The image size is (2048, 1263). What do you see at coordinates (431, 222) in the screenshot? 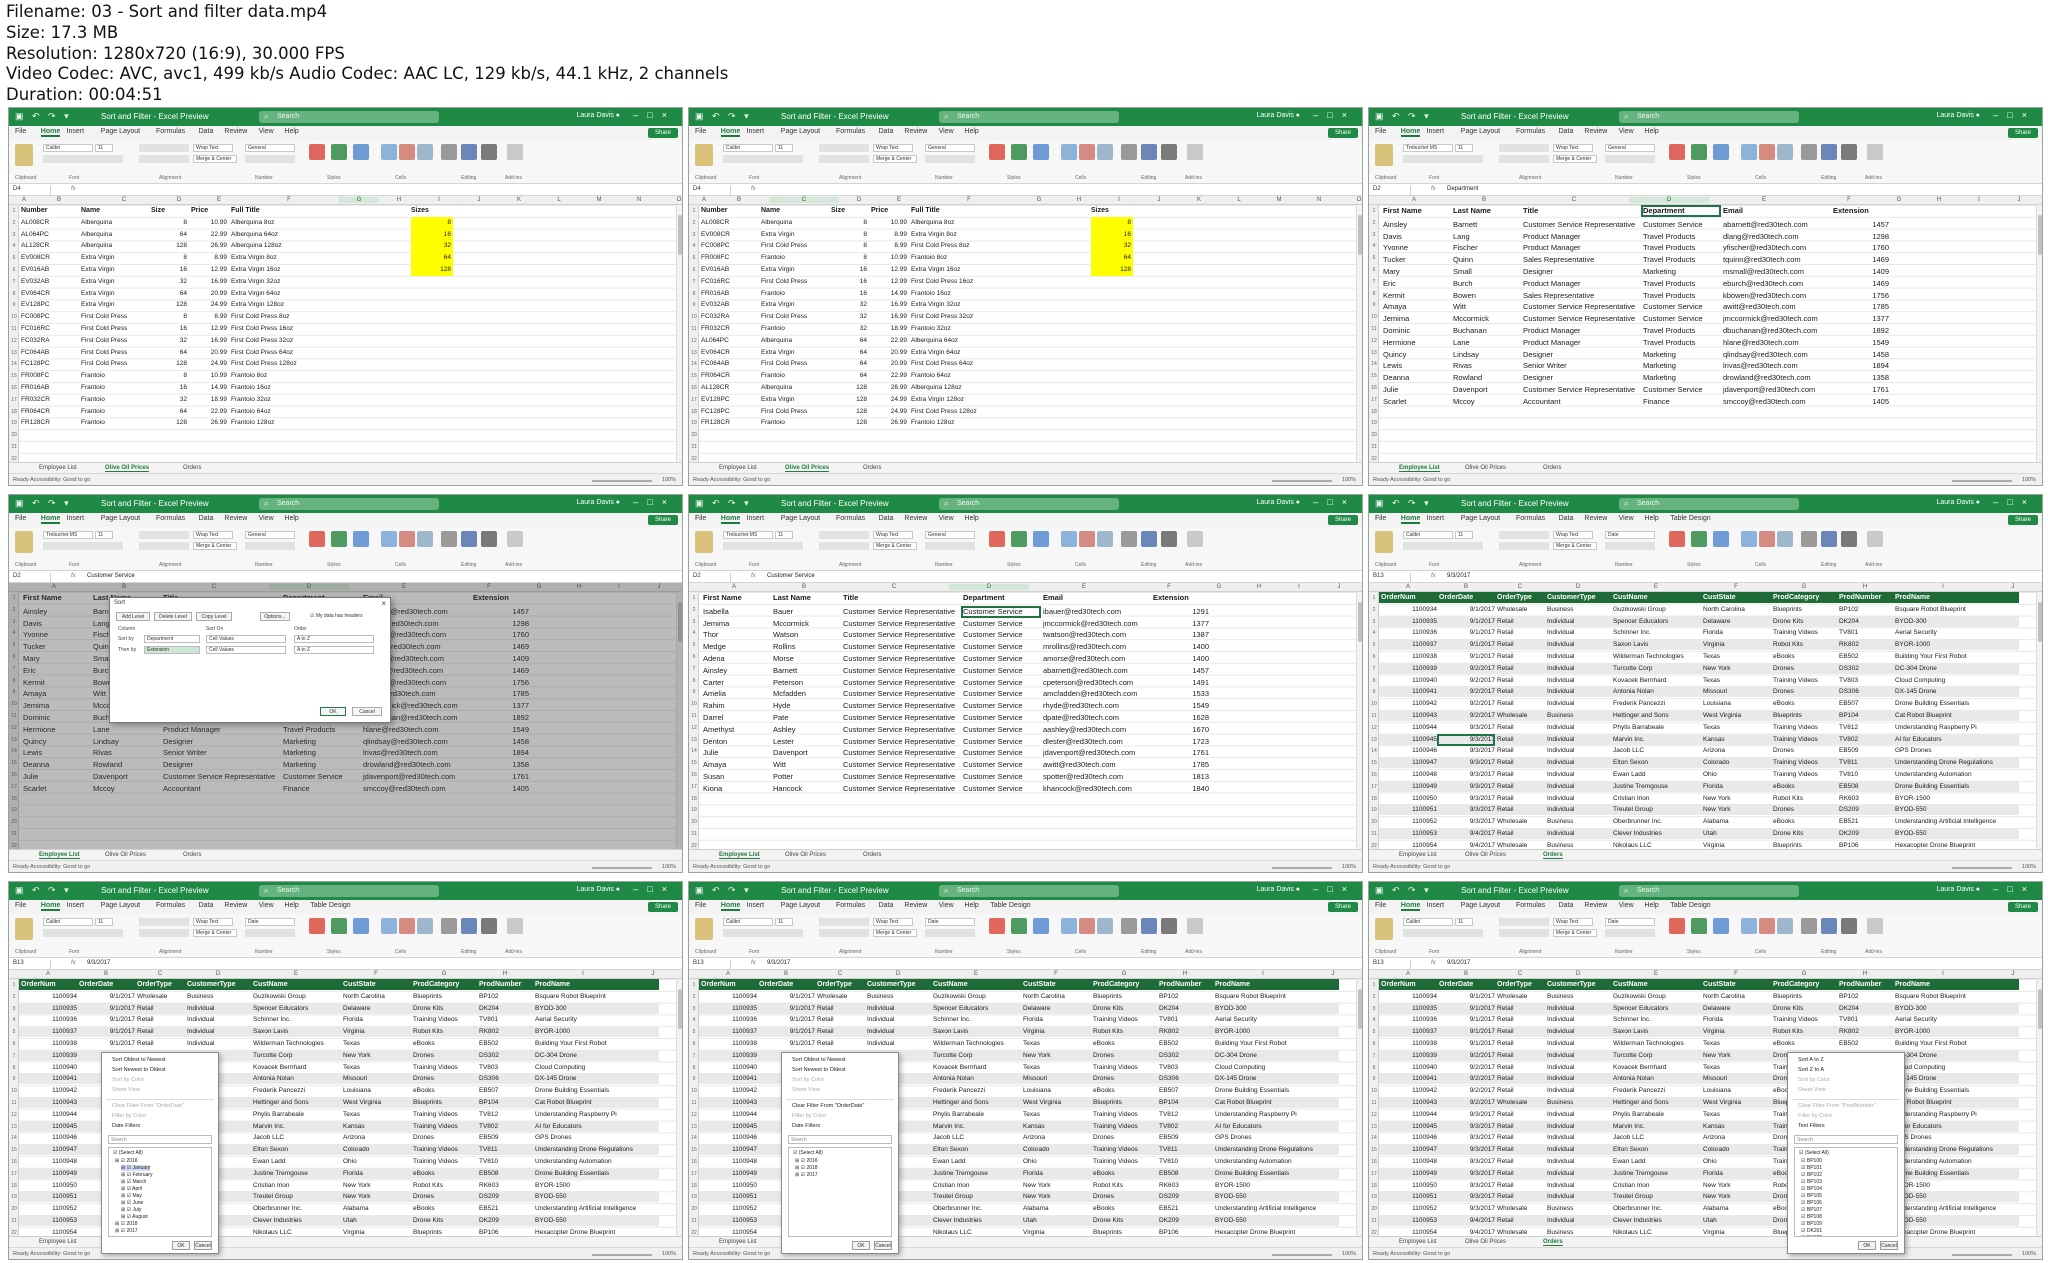
I see `sizes-value: 8` at bounding box center [431, 222].